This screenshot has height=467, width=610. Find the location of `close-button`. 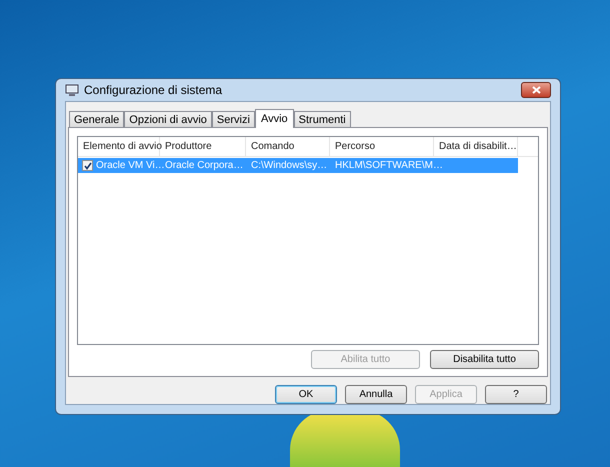

close-button is located at coordinates (536, 90).